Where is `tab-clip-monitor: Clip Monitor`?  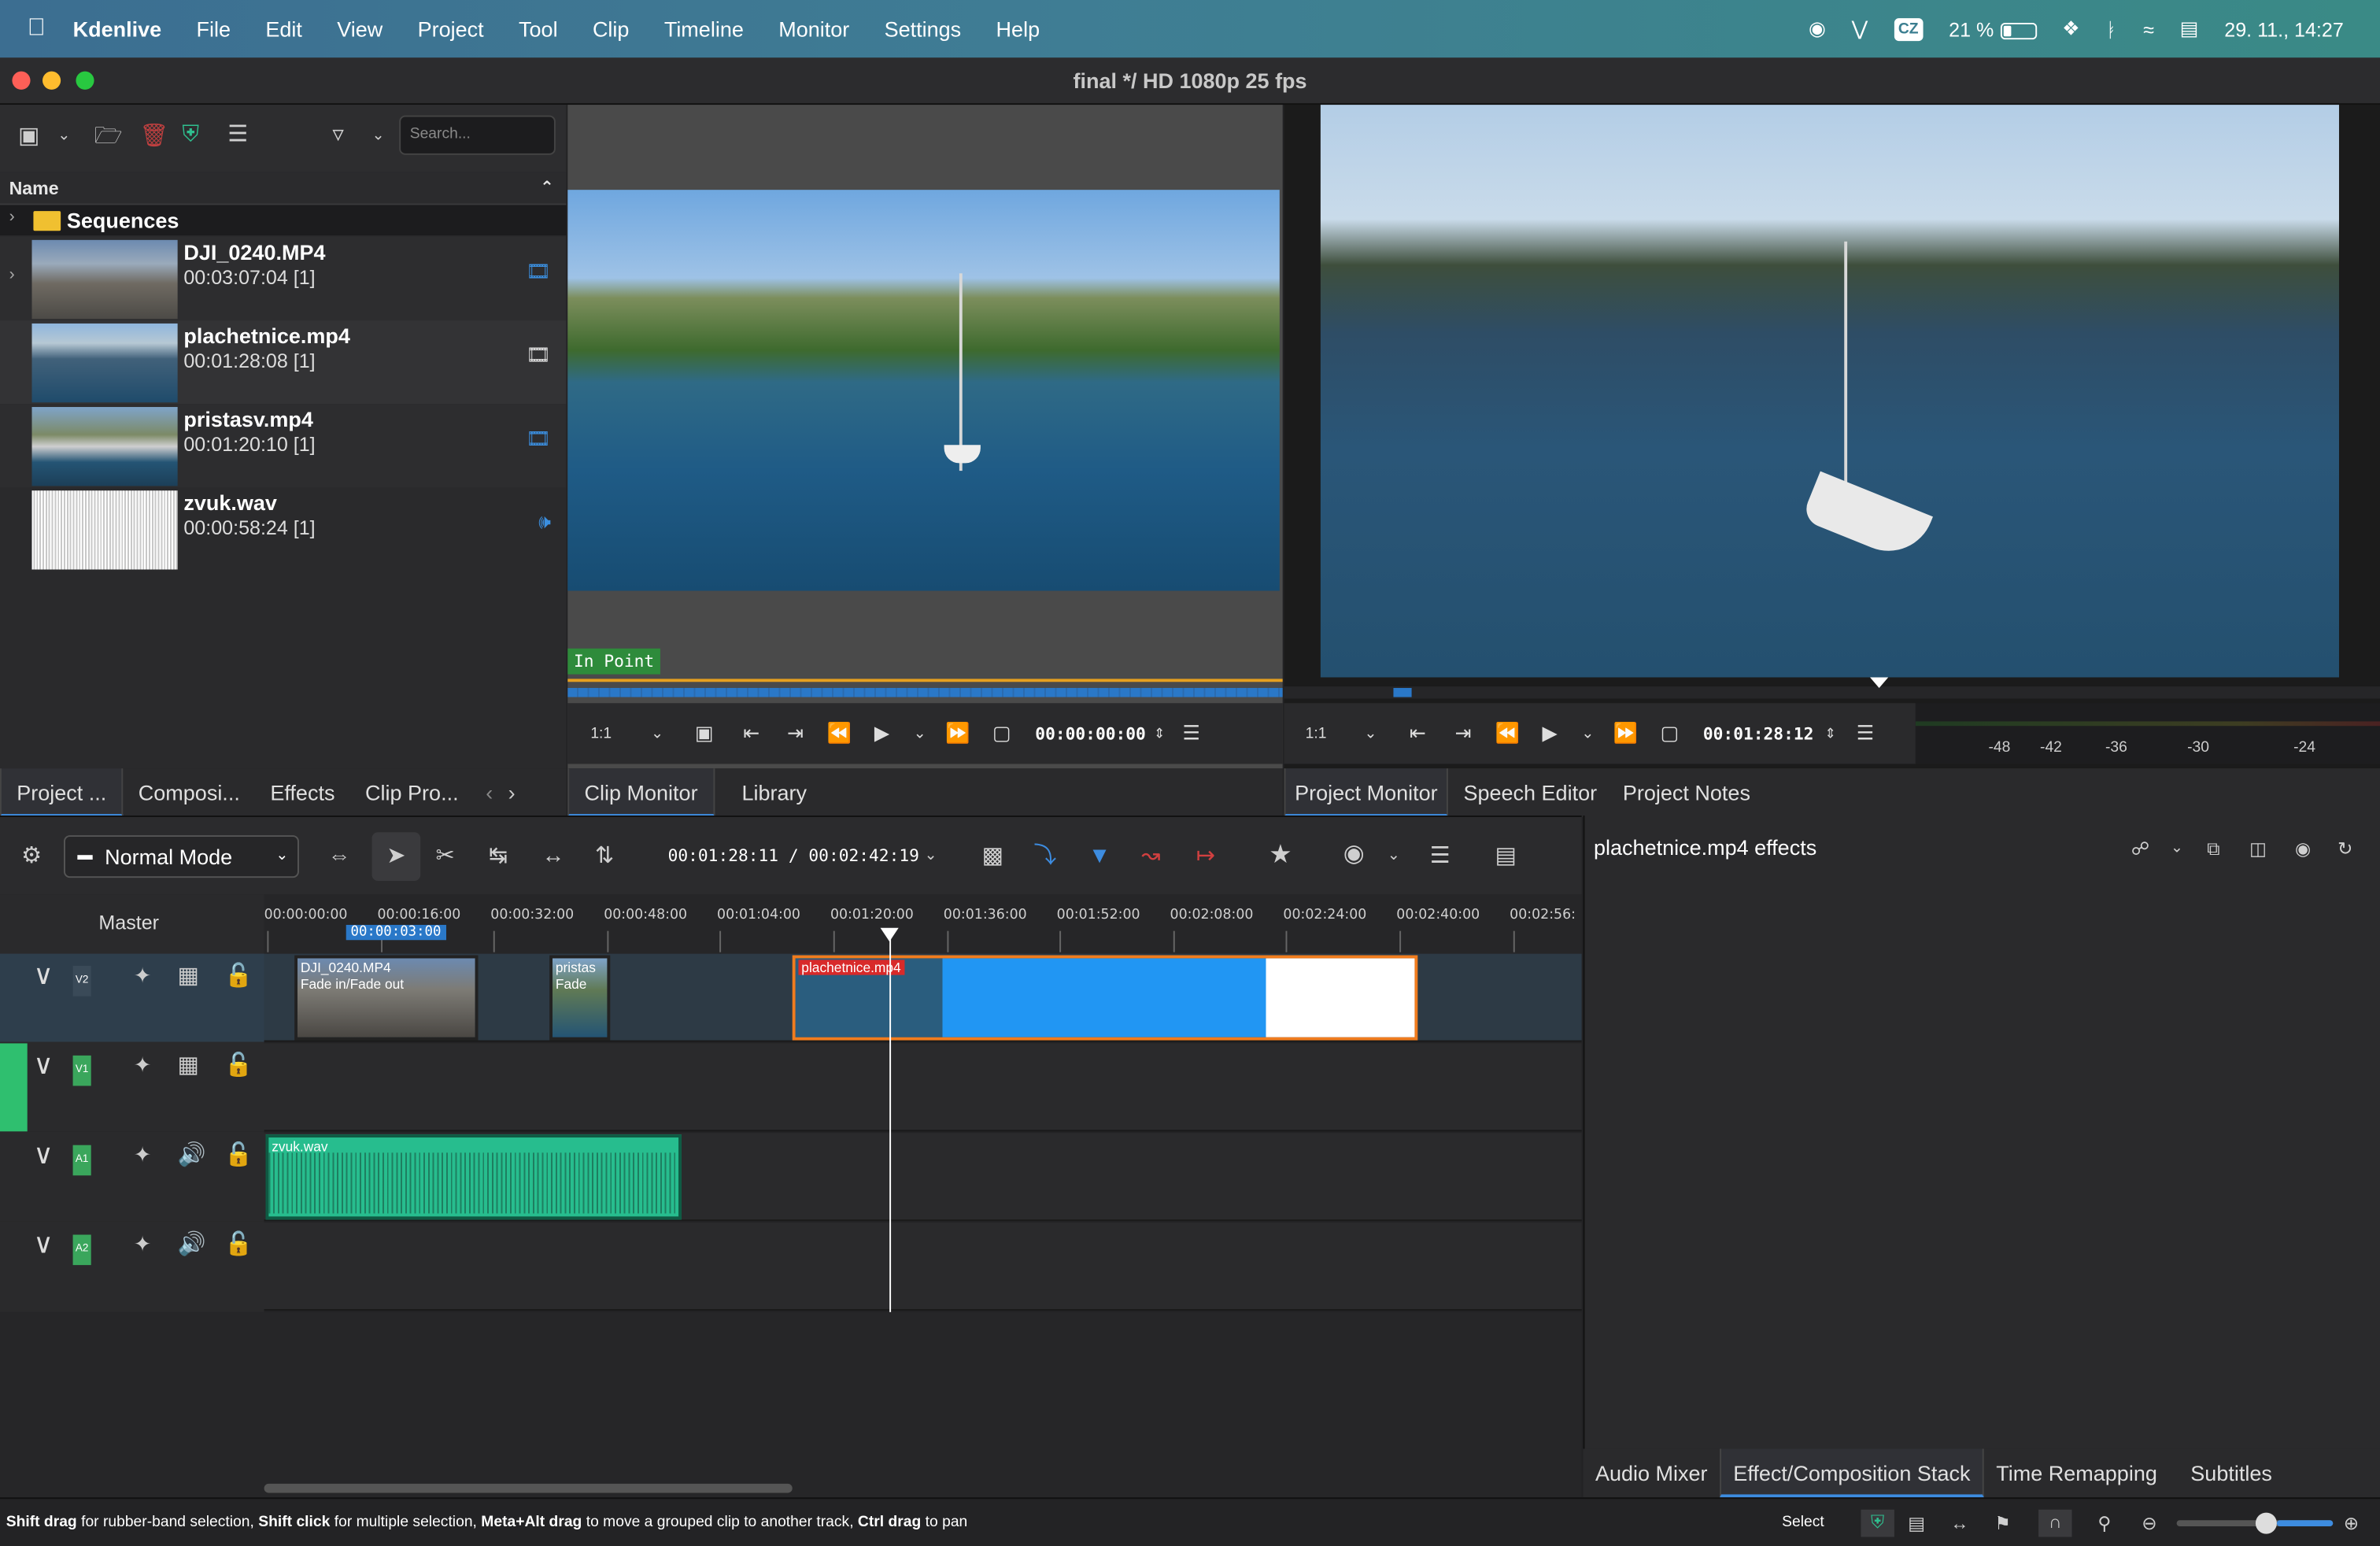
tab-clip-monitor: Clip Monitor is located at coordinates (641, 792).